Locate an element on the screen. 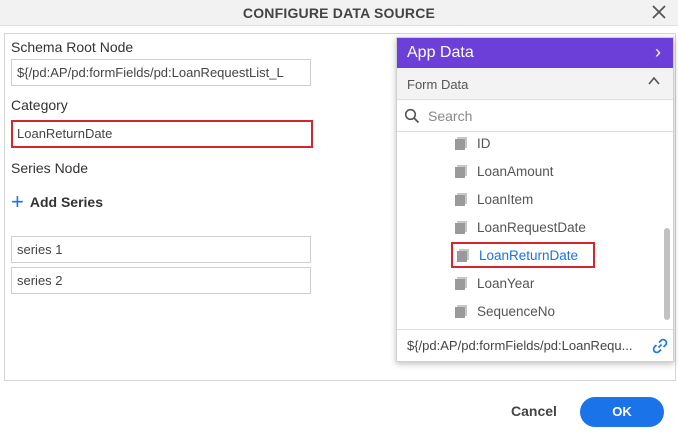 This screenshot has width=678, height=435. tree-item-loanyear: LoanYear is located at coordinates (494, 283).